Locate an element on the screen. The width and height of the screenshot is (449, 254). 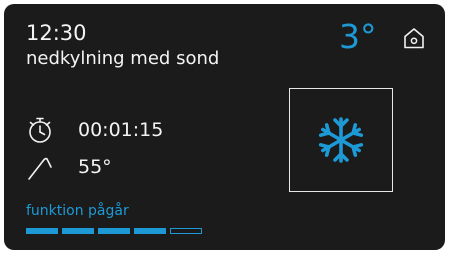
snowflake-icon is located at coordinates (341, 140).